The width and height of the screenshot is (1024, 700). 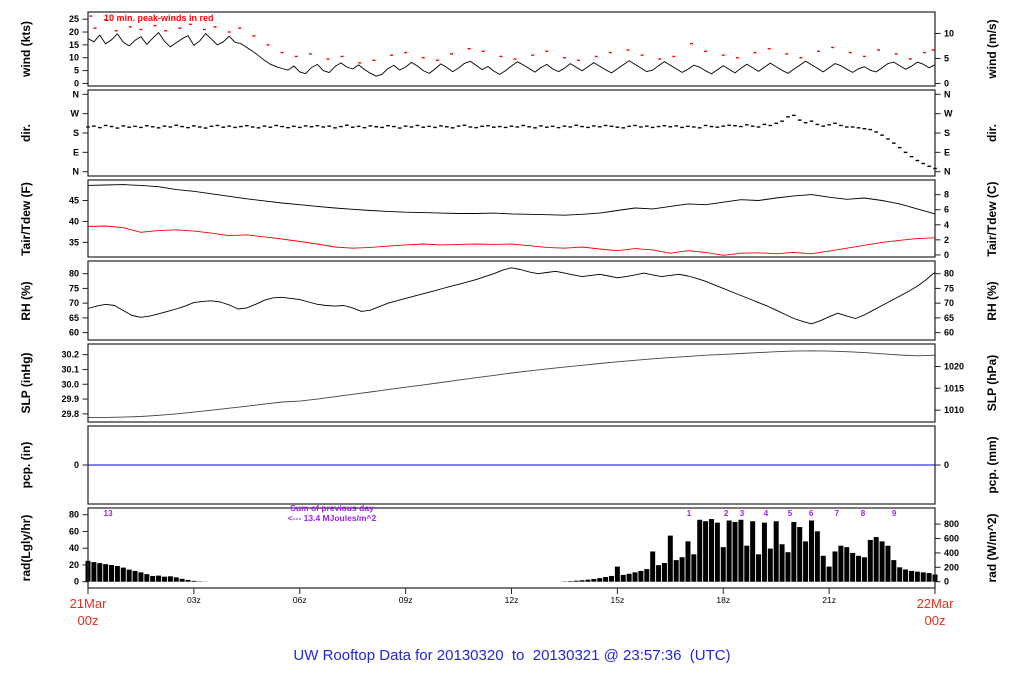 I want to click on rad-mj-marker: 6, so click(x=811, y=513).